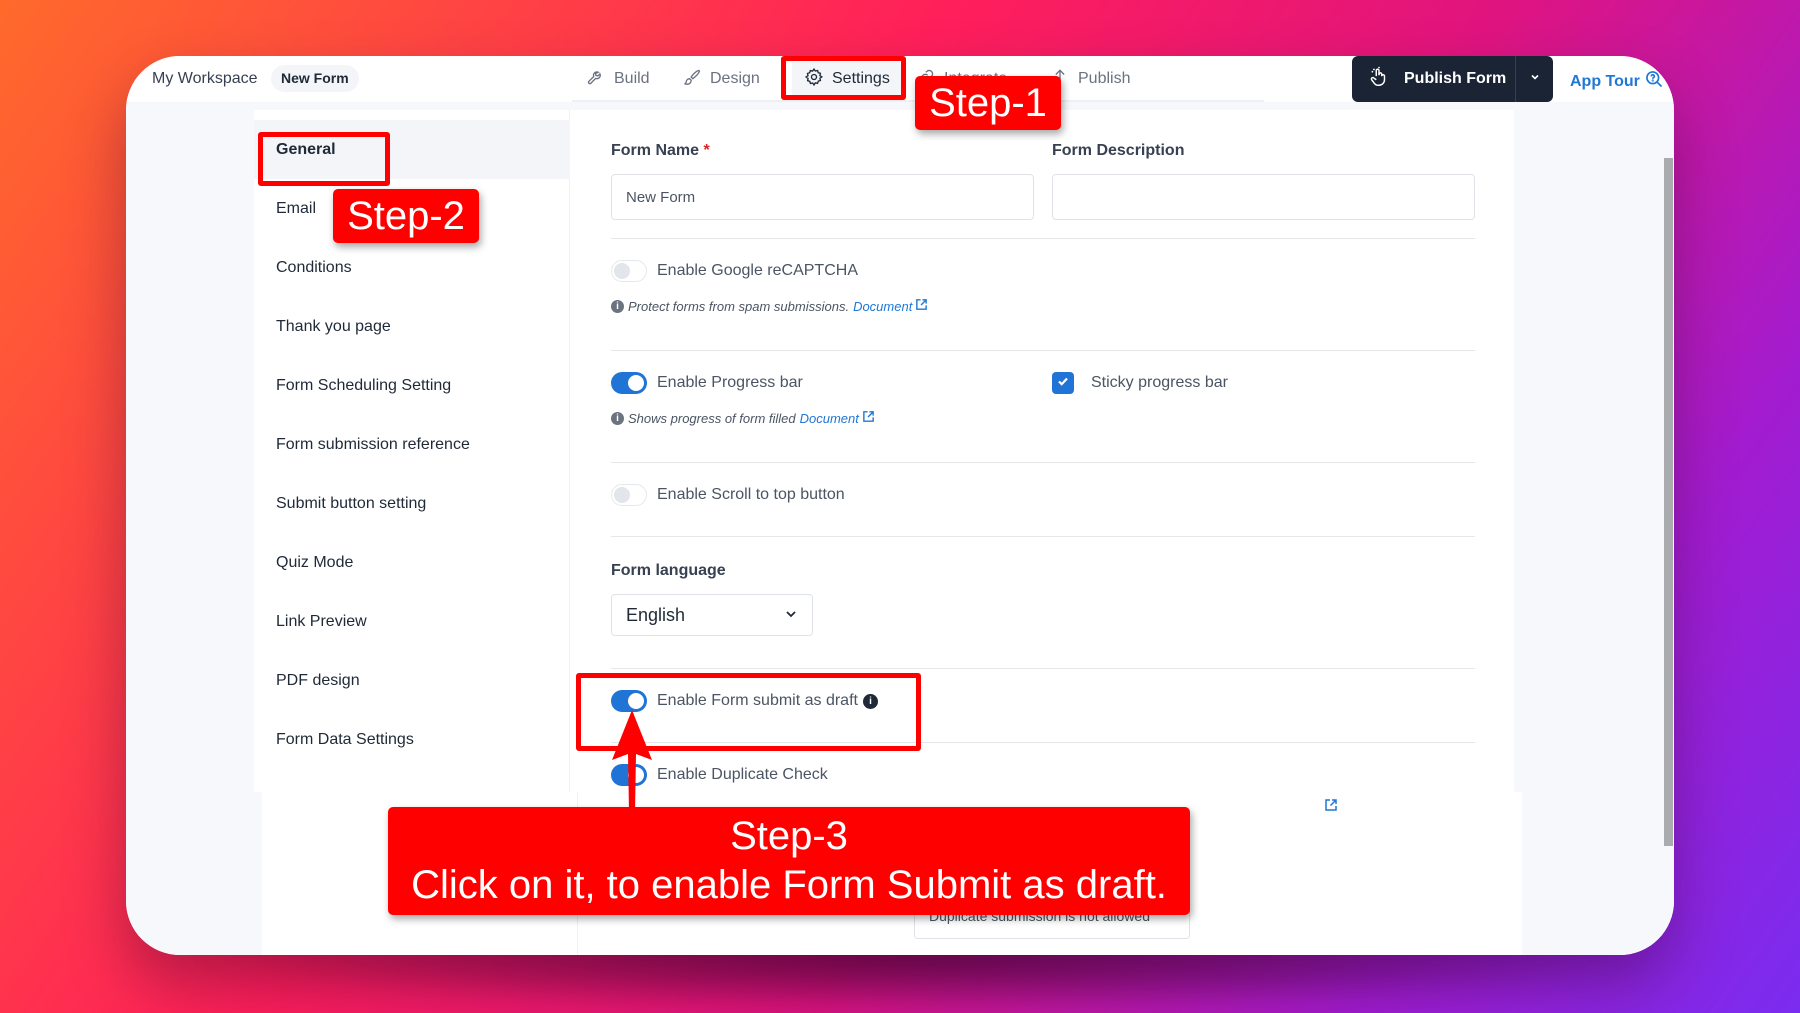 This screenshot has width=1800, height=1013. Describe the element at coordinates (412, 562) in the screenshot. I see `sidebar-item-quiz-mode: Quiz Mode` at that location.